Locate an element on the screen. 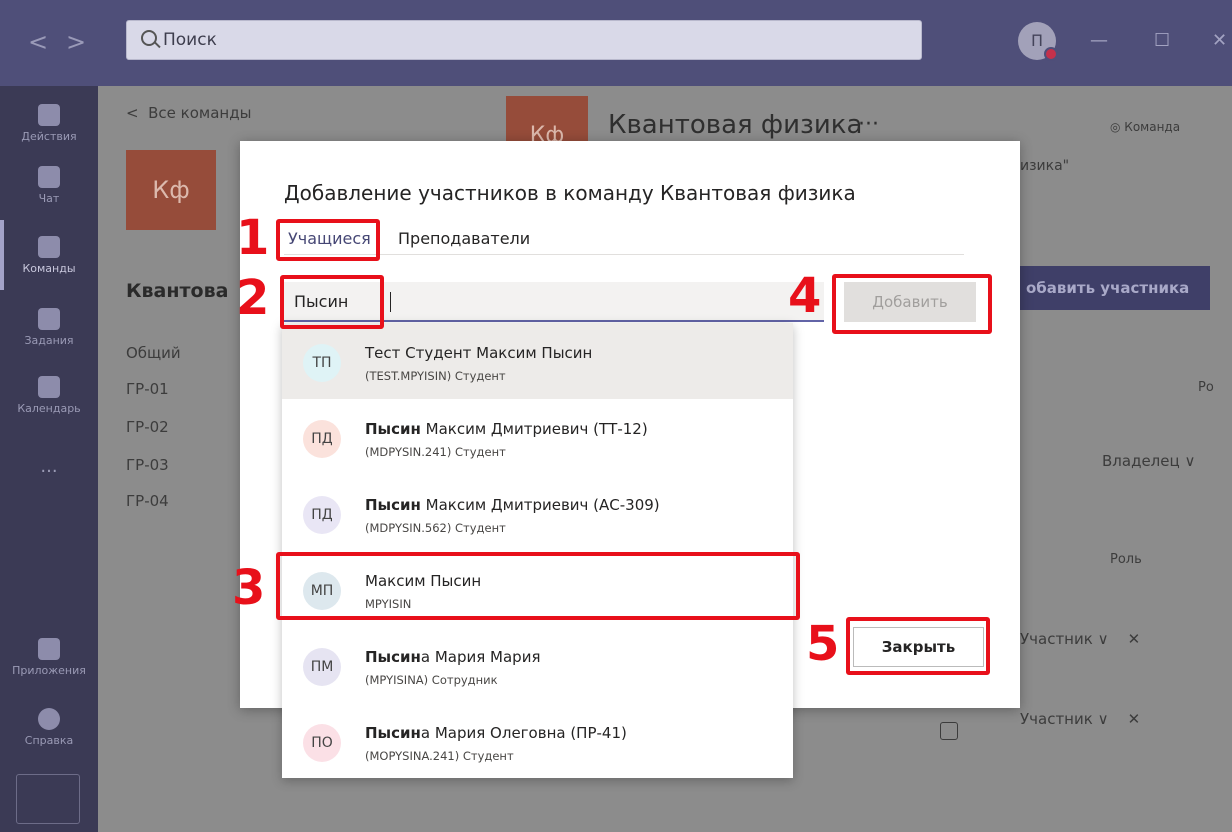 The height and width of the screenshot is (832, 1232). active-app-indicator is located at coordinates (2, 255).